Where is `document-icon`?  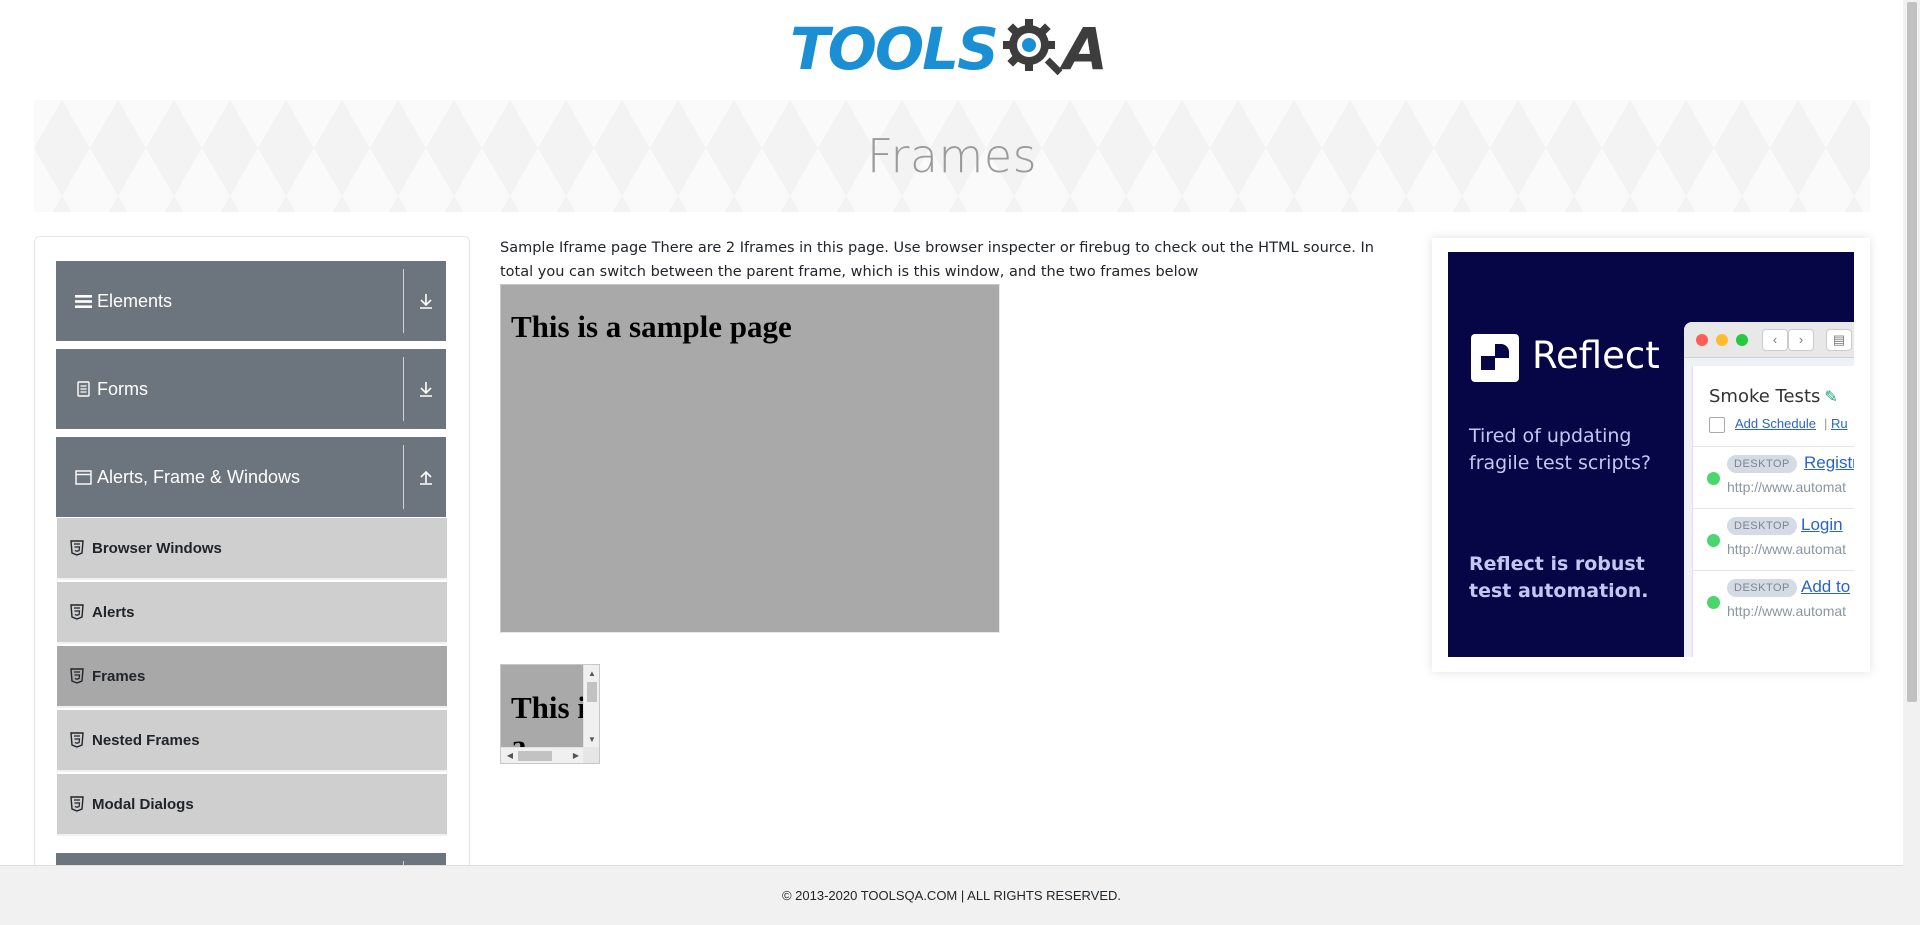
document-icon is located at coordinates (83, 389).